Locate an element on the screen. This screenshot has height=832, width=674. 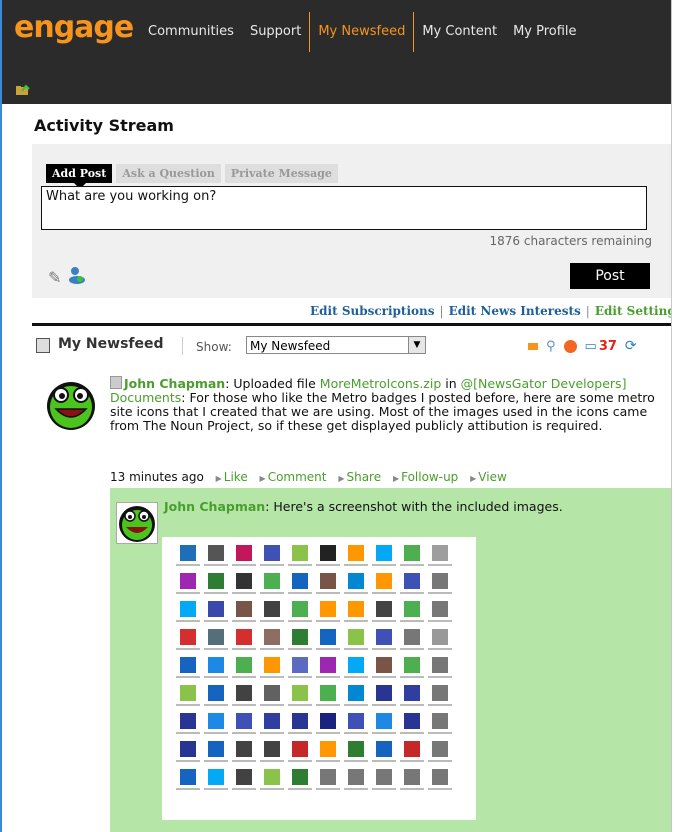
comment-link: ▶ Comment is located at coordinates (293, 477).